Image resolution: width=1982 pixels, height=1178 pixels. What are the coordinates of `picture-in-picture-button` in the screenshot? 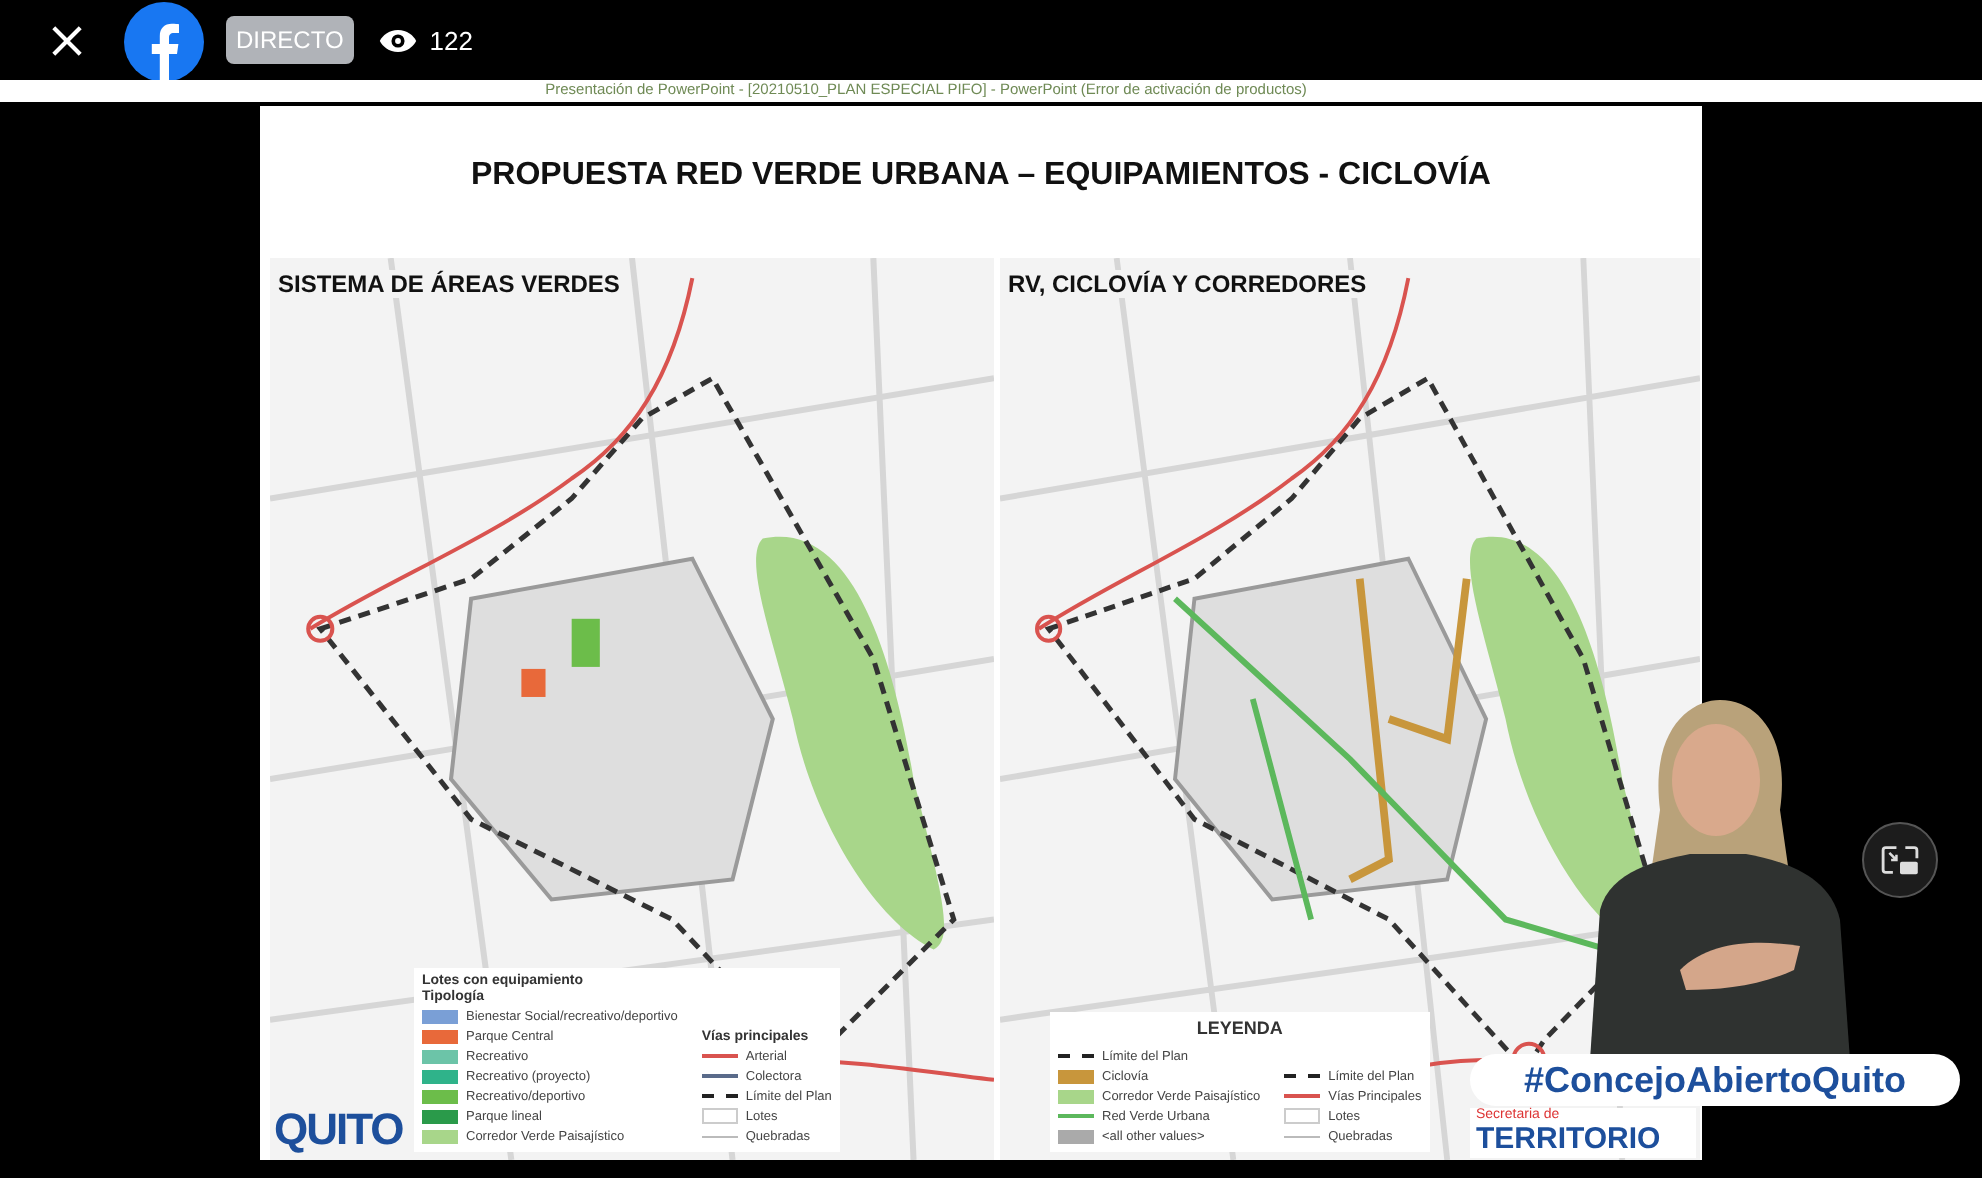 It's located at (1900, 860).